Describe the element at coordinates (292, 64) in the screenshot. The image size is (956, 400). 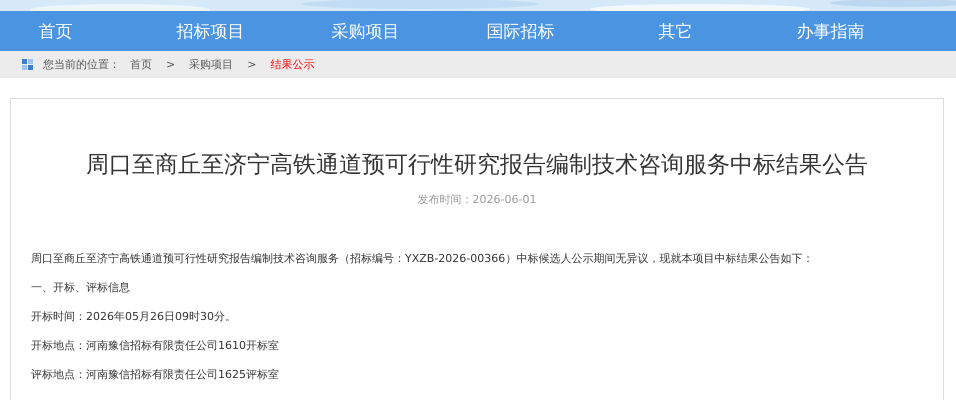
I see `breadcrumb-link: 结果公示` at that location.